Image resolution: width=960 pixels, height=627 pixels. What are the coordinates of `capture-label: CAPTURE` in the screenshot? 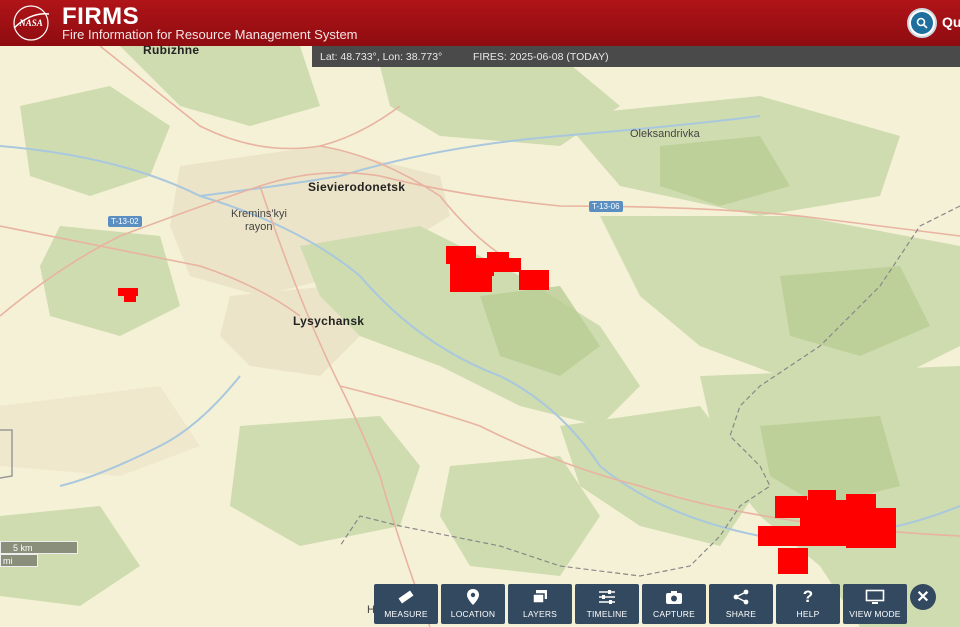 It's located at (674, 614).